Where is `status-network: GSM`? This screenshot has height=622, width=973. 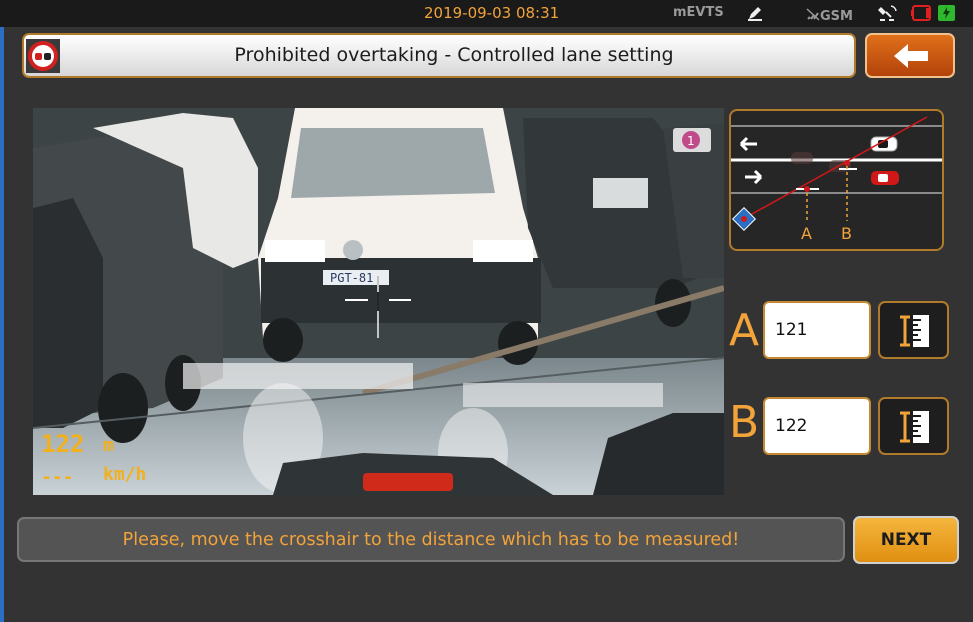 status-network: GSM is located at coordinates (836, 16).